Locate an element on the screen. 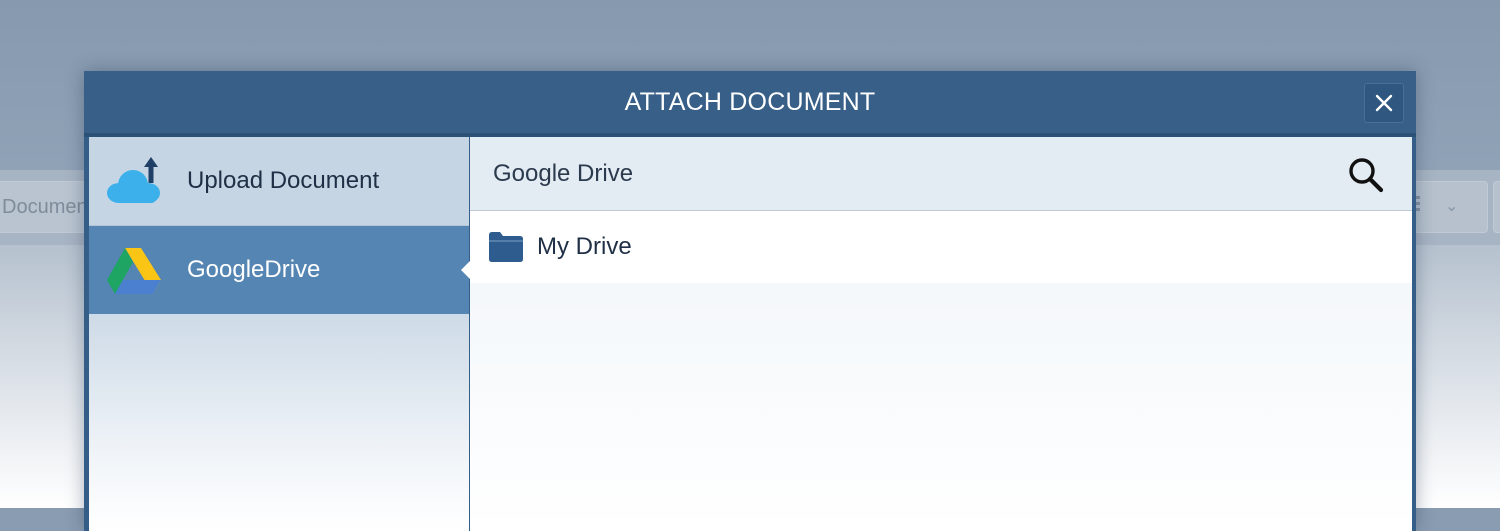  active-indicator is located at coordinates (465, 270).